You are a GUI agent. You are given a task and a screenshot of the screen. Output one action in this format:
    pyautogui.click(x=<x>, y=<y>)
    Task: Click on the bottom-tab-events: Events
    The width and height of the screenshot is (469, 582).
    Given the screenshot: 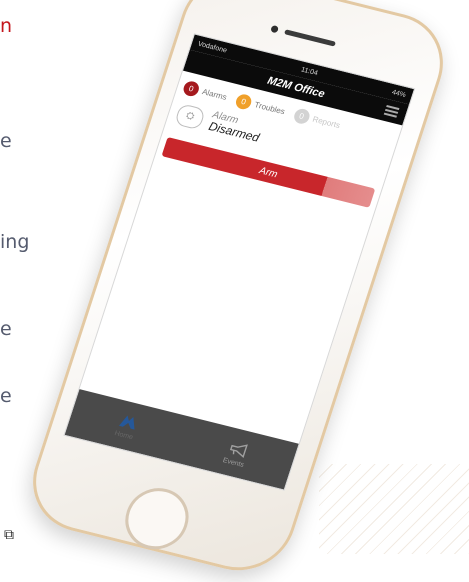 What is the action you would take?
    pyautogui.click(x=236, y=452)
    